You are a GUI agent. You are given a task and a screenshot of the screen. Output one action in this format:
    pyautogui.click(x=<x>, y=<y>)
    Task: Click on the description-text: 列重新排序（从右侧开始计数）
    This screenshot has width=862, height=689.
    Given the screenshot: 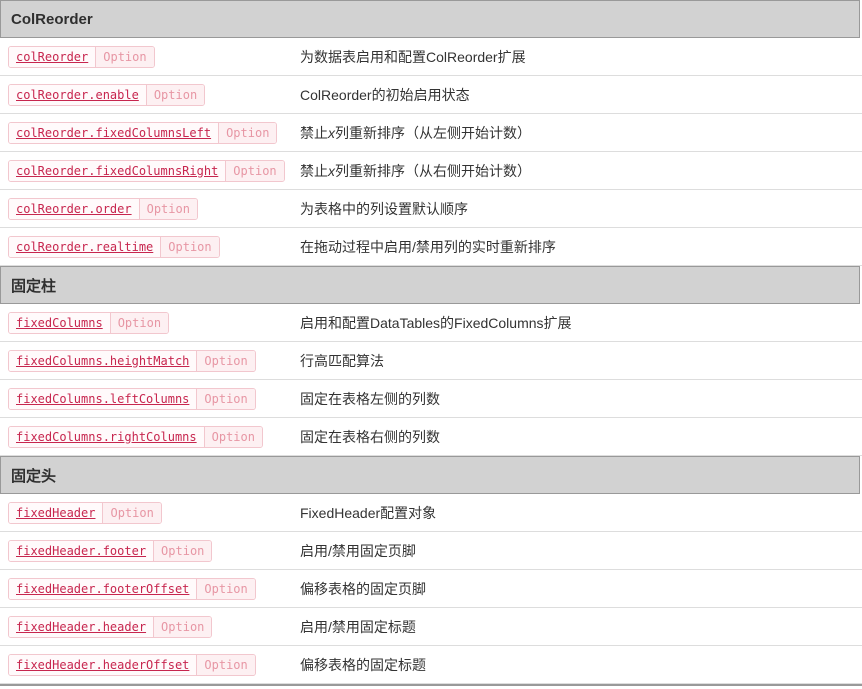 What is the action you would take?
    pyautogui.click(x=433, y=170)
    